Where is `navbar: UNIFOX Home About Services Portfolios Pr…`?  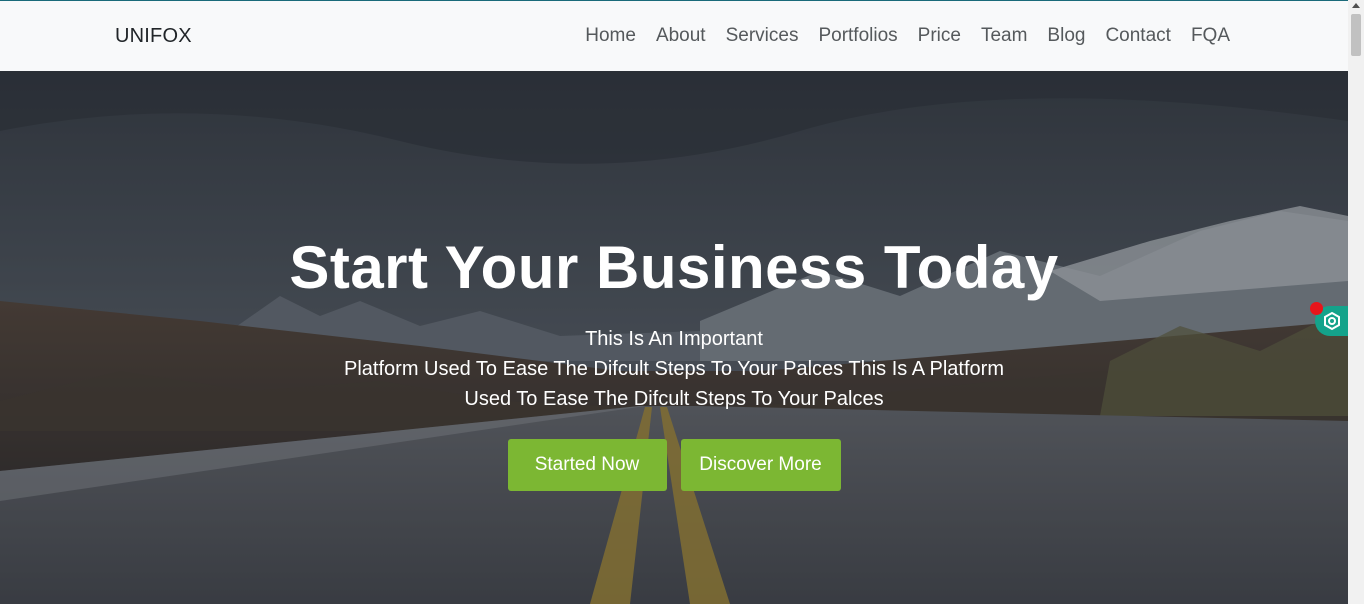
navbar: UNIFOX Home About Services Portfolios Pr… is located at coordinates (674, 36).